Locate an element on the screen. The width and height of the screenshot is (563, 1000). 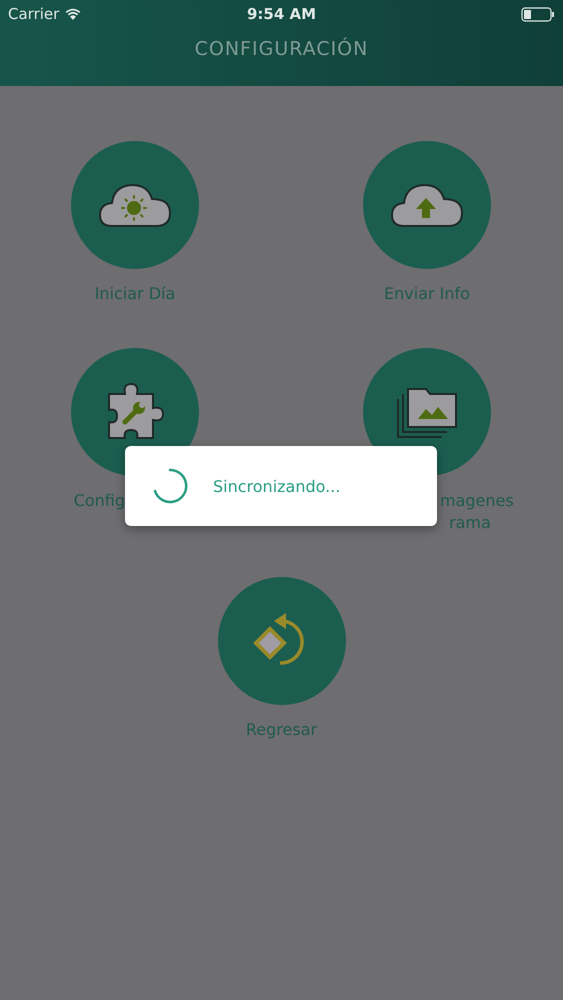
battery-icon is located at coordinates (538, 14).